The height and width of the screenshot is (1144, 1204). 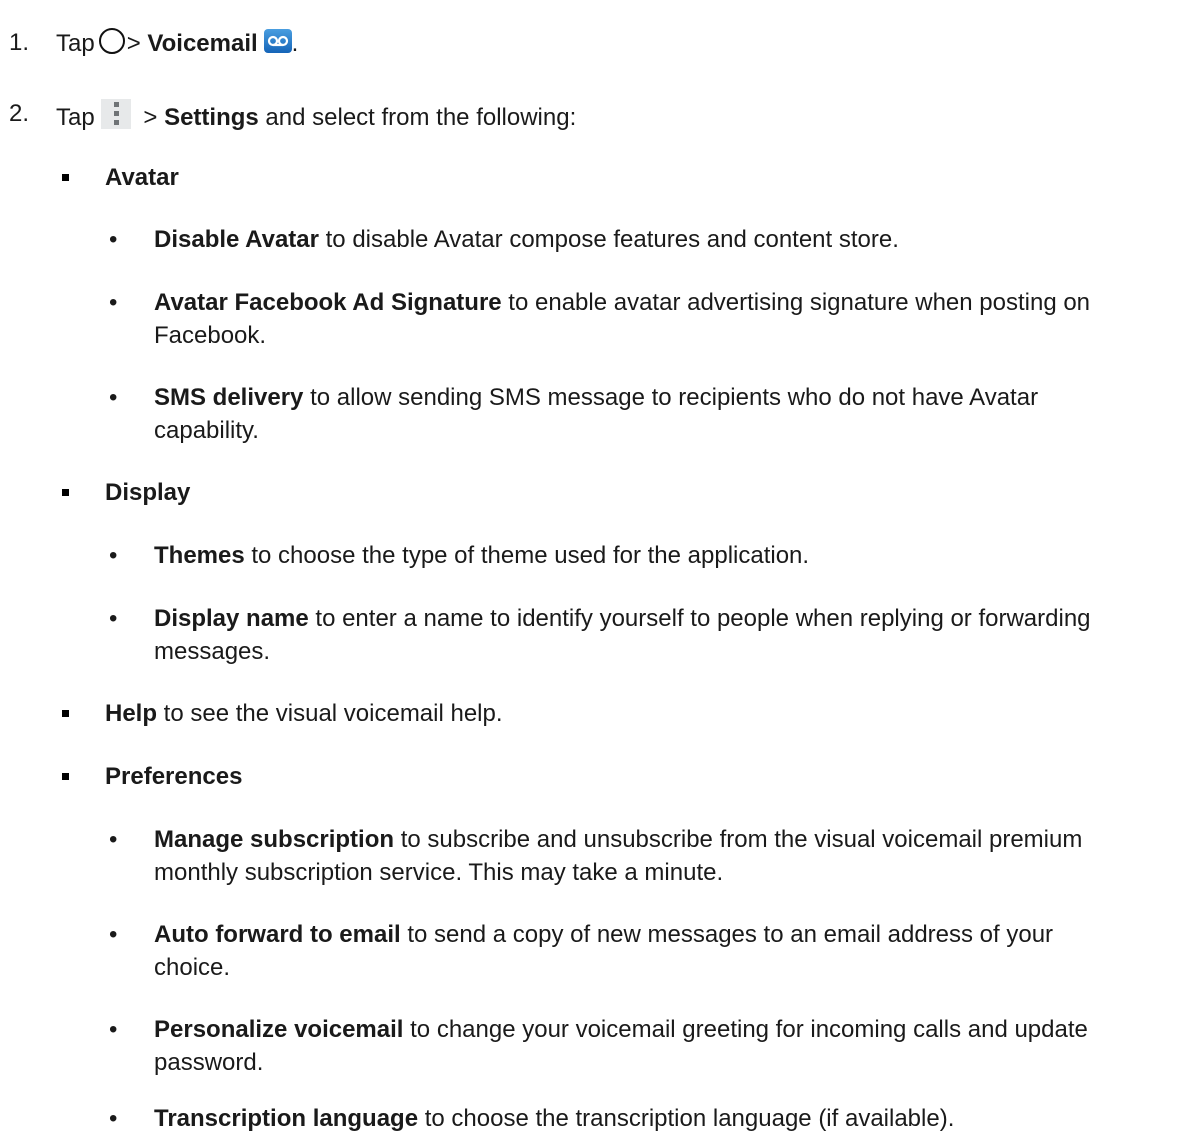 What do you see at coordinates (602, 496) in the screenshot?
I see `section-display: Display` at bounding box center [602, 496].